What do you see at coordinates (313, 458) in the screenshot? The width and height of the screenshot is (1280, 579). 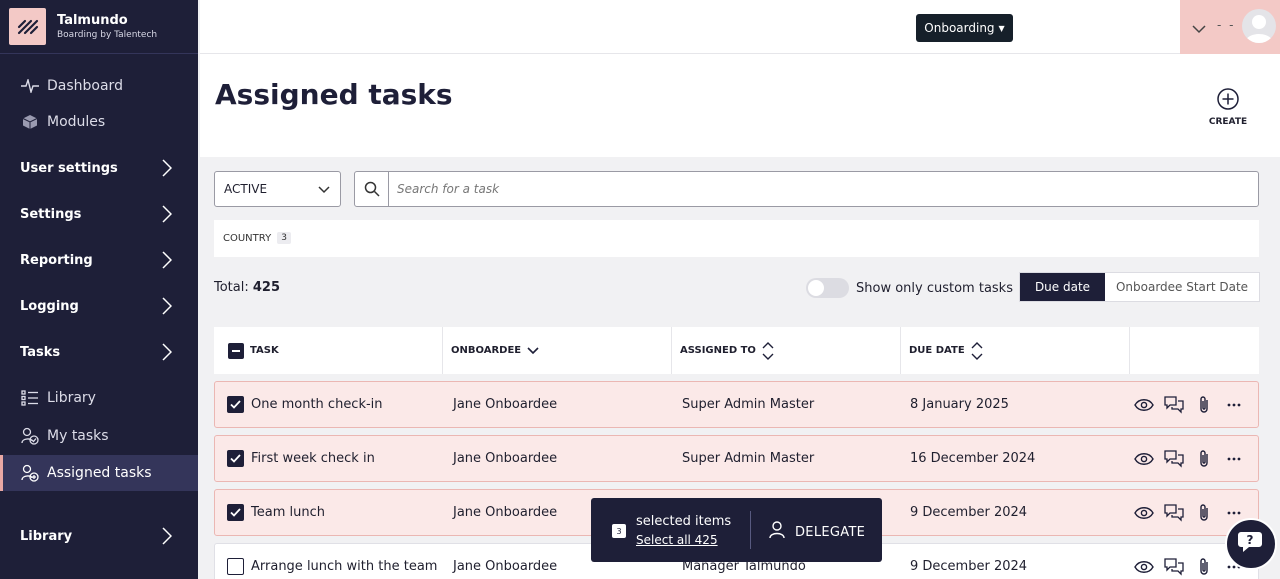 I see `task-name: First week check in` at bounding box center [313, 458].